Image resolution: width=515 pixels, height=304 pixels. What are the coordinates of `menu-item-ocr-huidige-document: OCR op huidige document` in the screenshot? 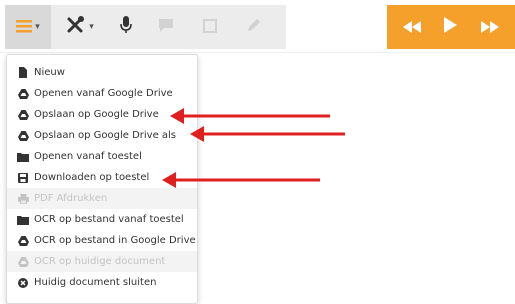 It's located at (102, 261).